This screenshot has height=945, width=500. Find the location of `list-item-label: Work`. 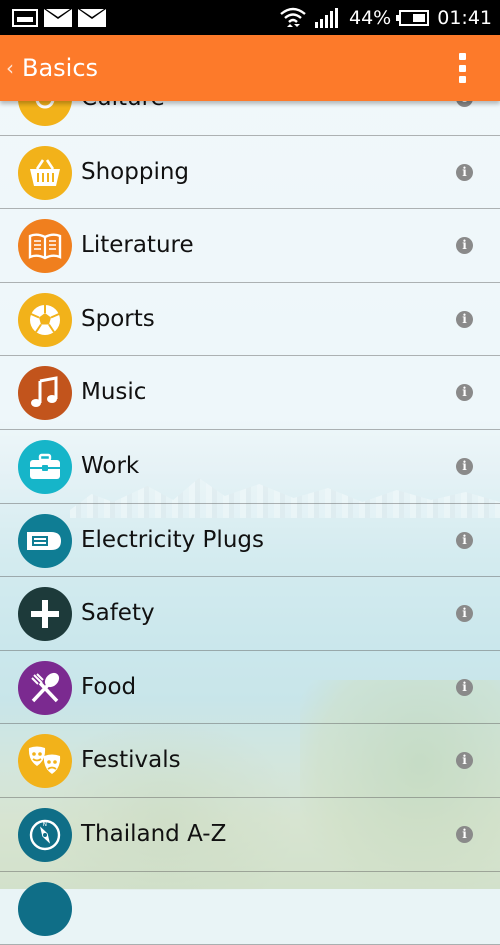

list-item-label: Work is located at coordinates (110, 465).